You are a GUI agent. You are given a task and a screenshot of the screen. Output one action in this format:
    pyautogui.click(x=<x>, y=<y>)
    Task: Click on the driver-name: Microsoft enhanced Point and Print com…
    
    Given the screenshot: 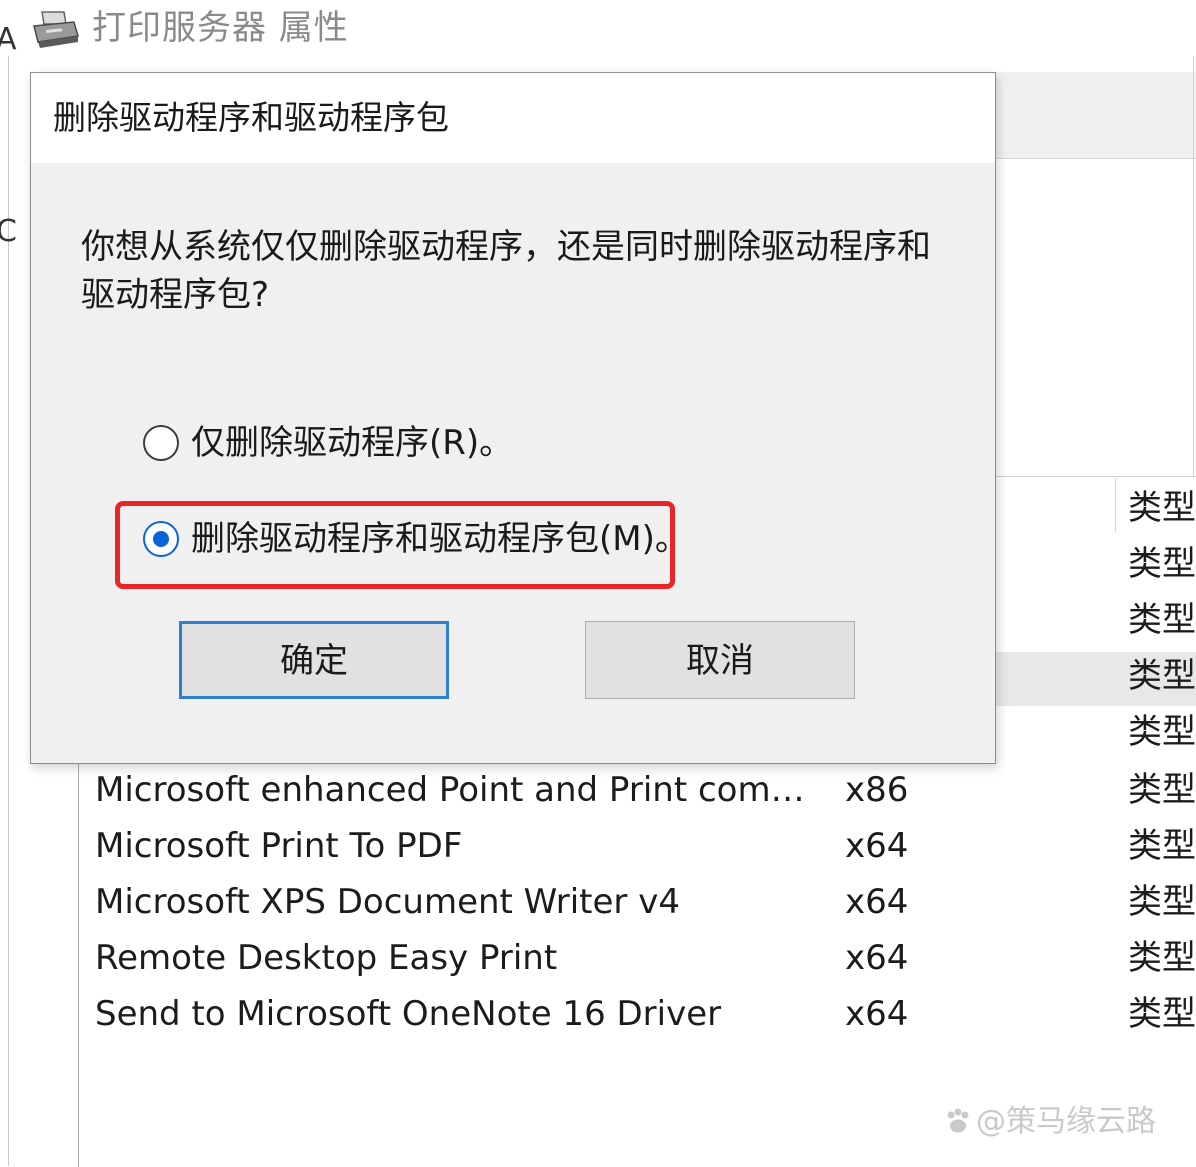 What is the action you would take?
    pyautogui.click(x=450, y=790)
    